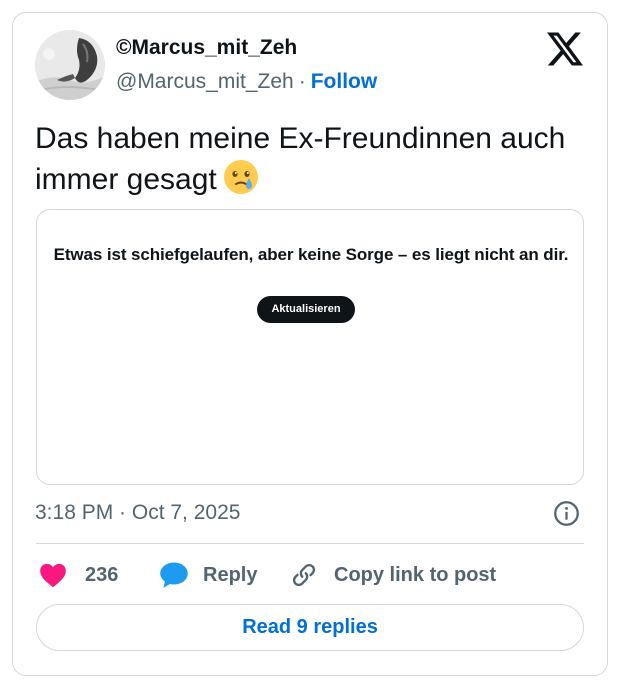  Describe the element at coordinates (240, 177) in the screenshot. I see `face-holding-back-tears-icon` at that location.